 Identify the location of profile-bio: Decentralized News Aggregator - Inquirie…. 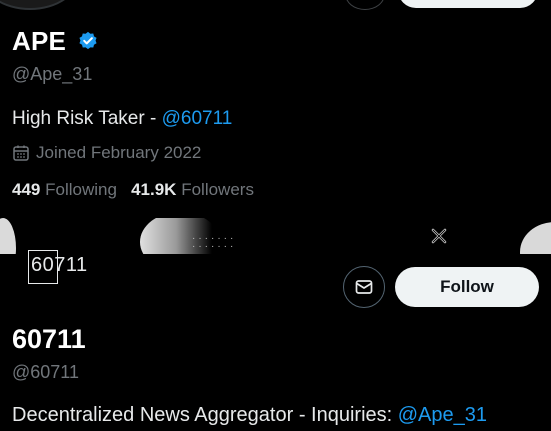
(249, 415).